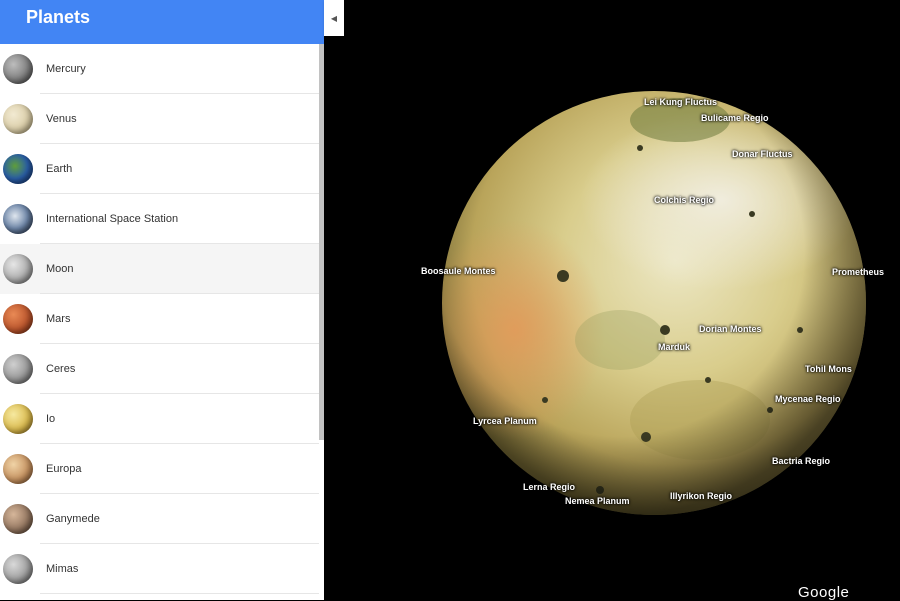 This screenshot has height=601, width=900. What do you see at coordinates (58, 319) in the screenshot?
I see `planet-label: Mars` at bounding box center [58, 319].